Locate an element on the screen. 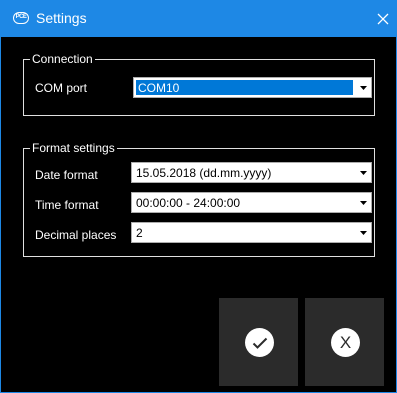  close-button is located at coordinates (382, 18).